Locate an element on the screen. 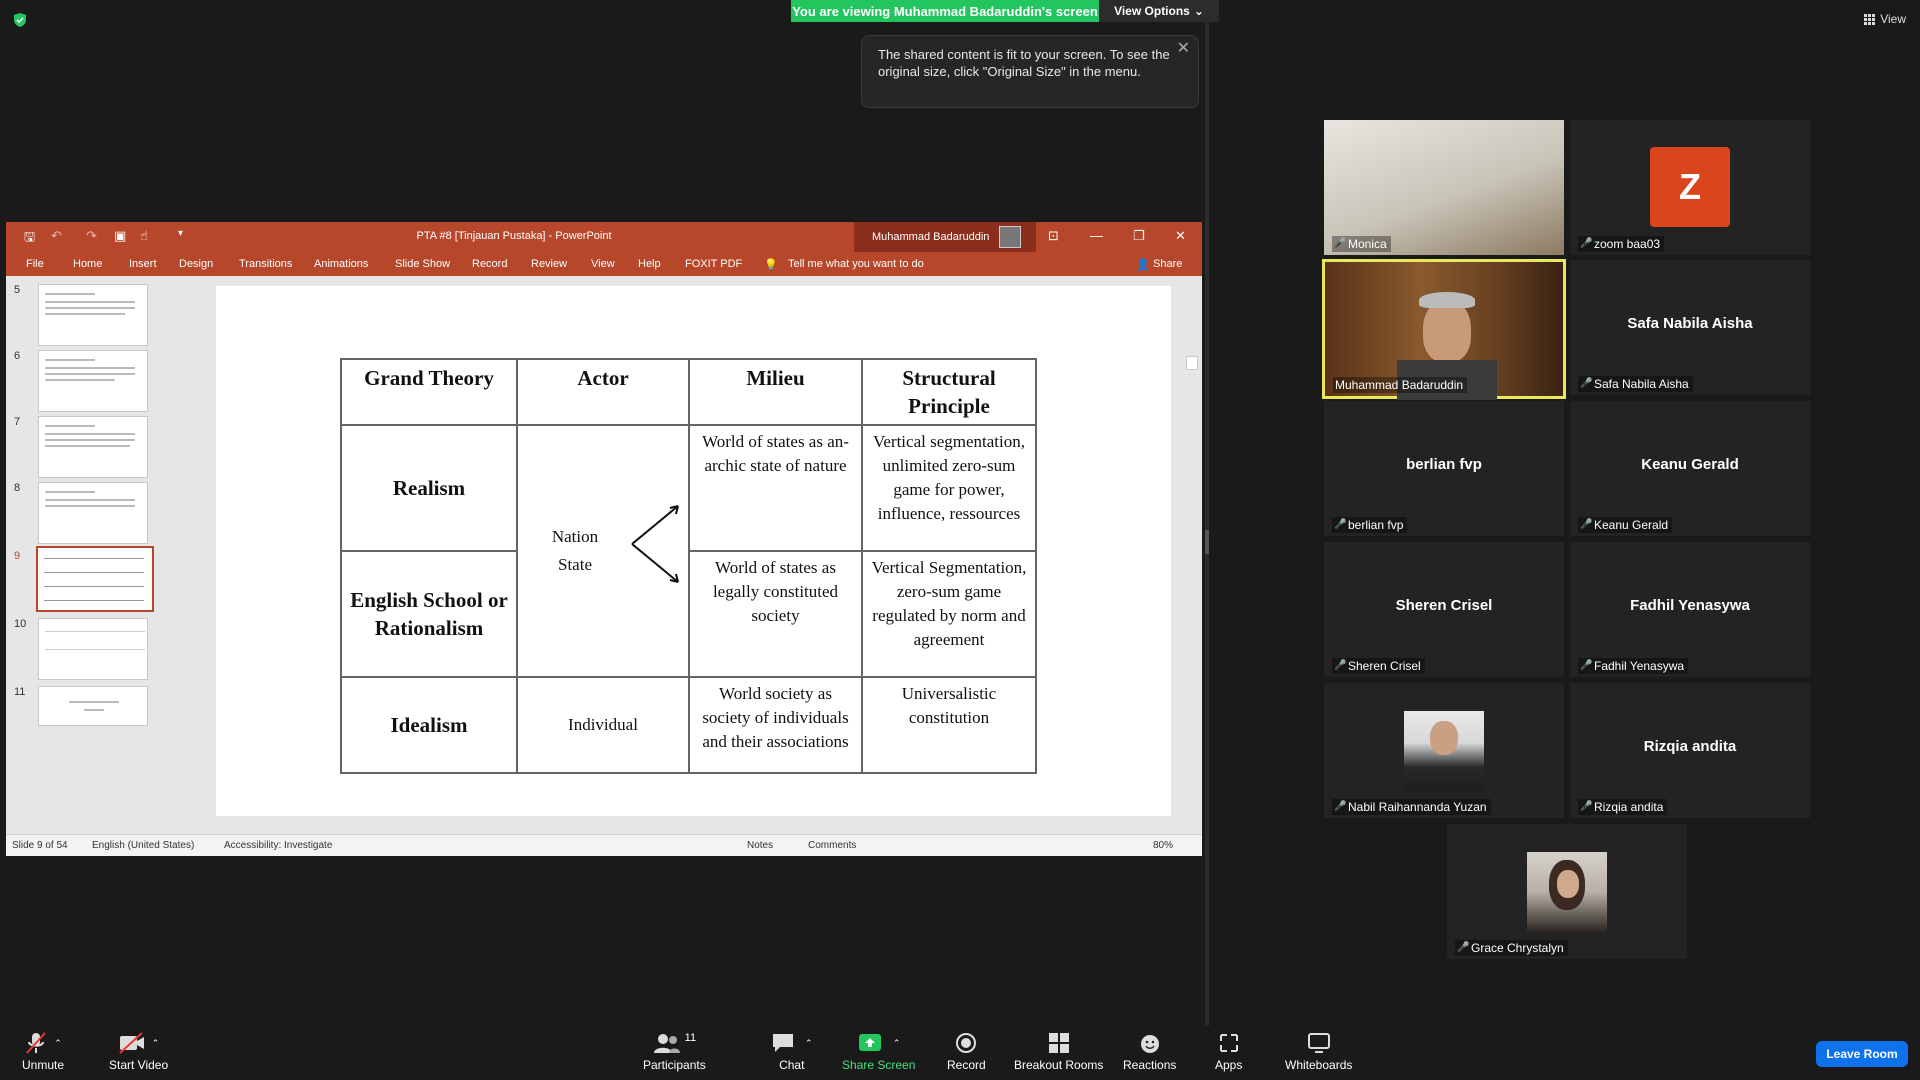 Image resolution: width=1920 pixels, height=1080 pixels. start-video-label: Start Video is located at coordinates (139, 1065).